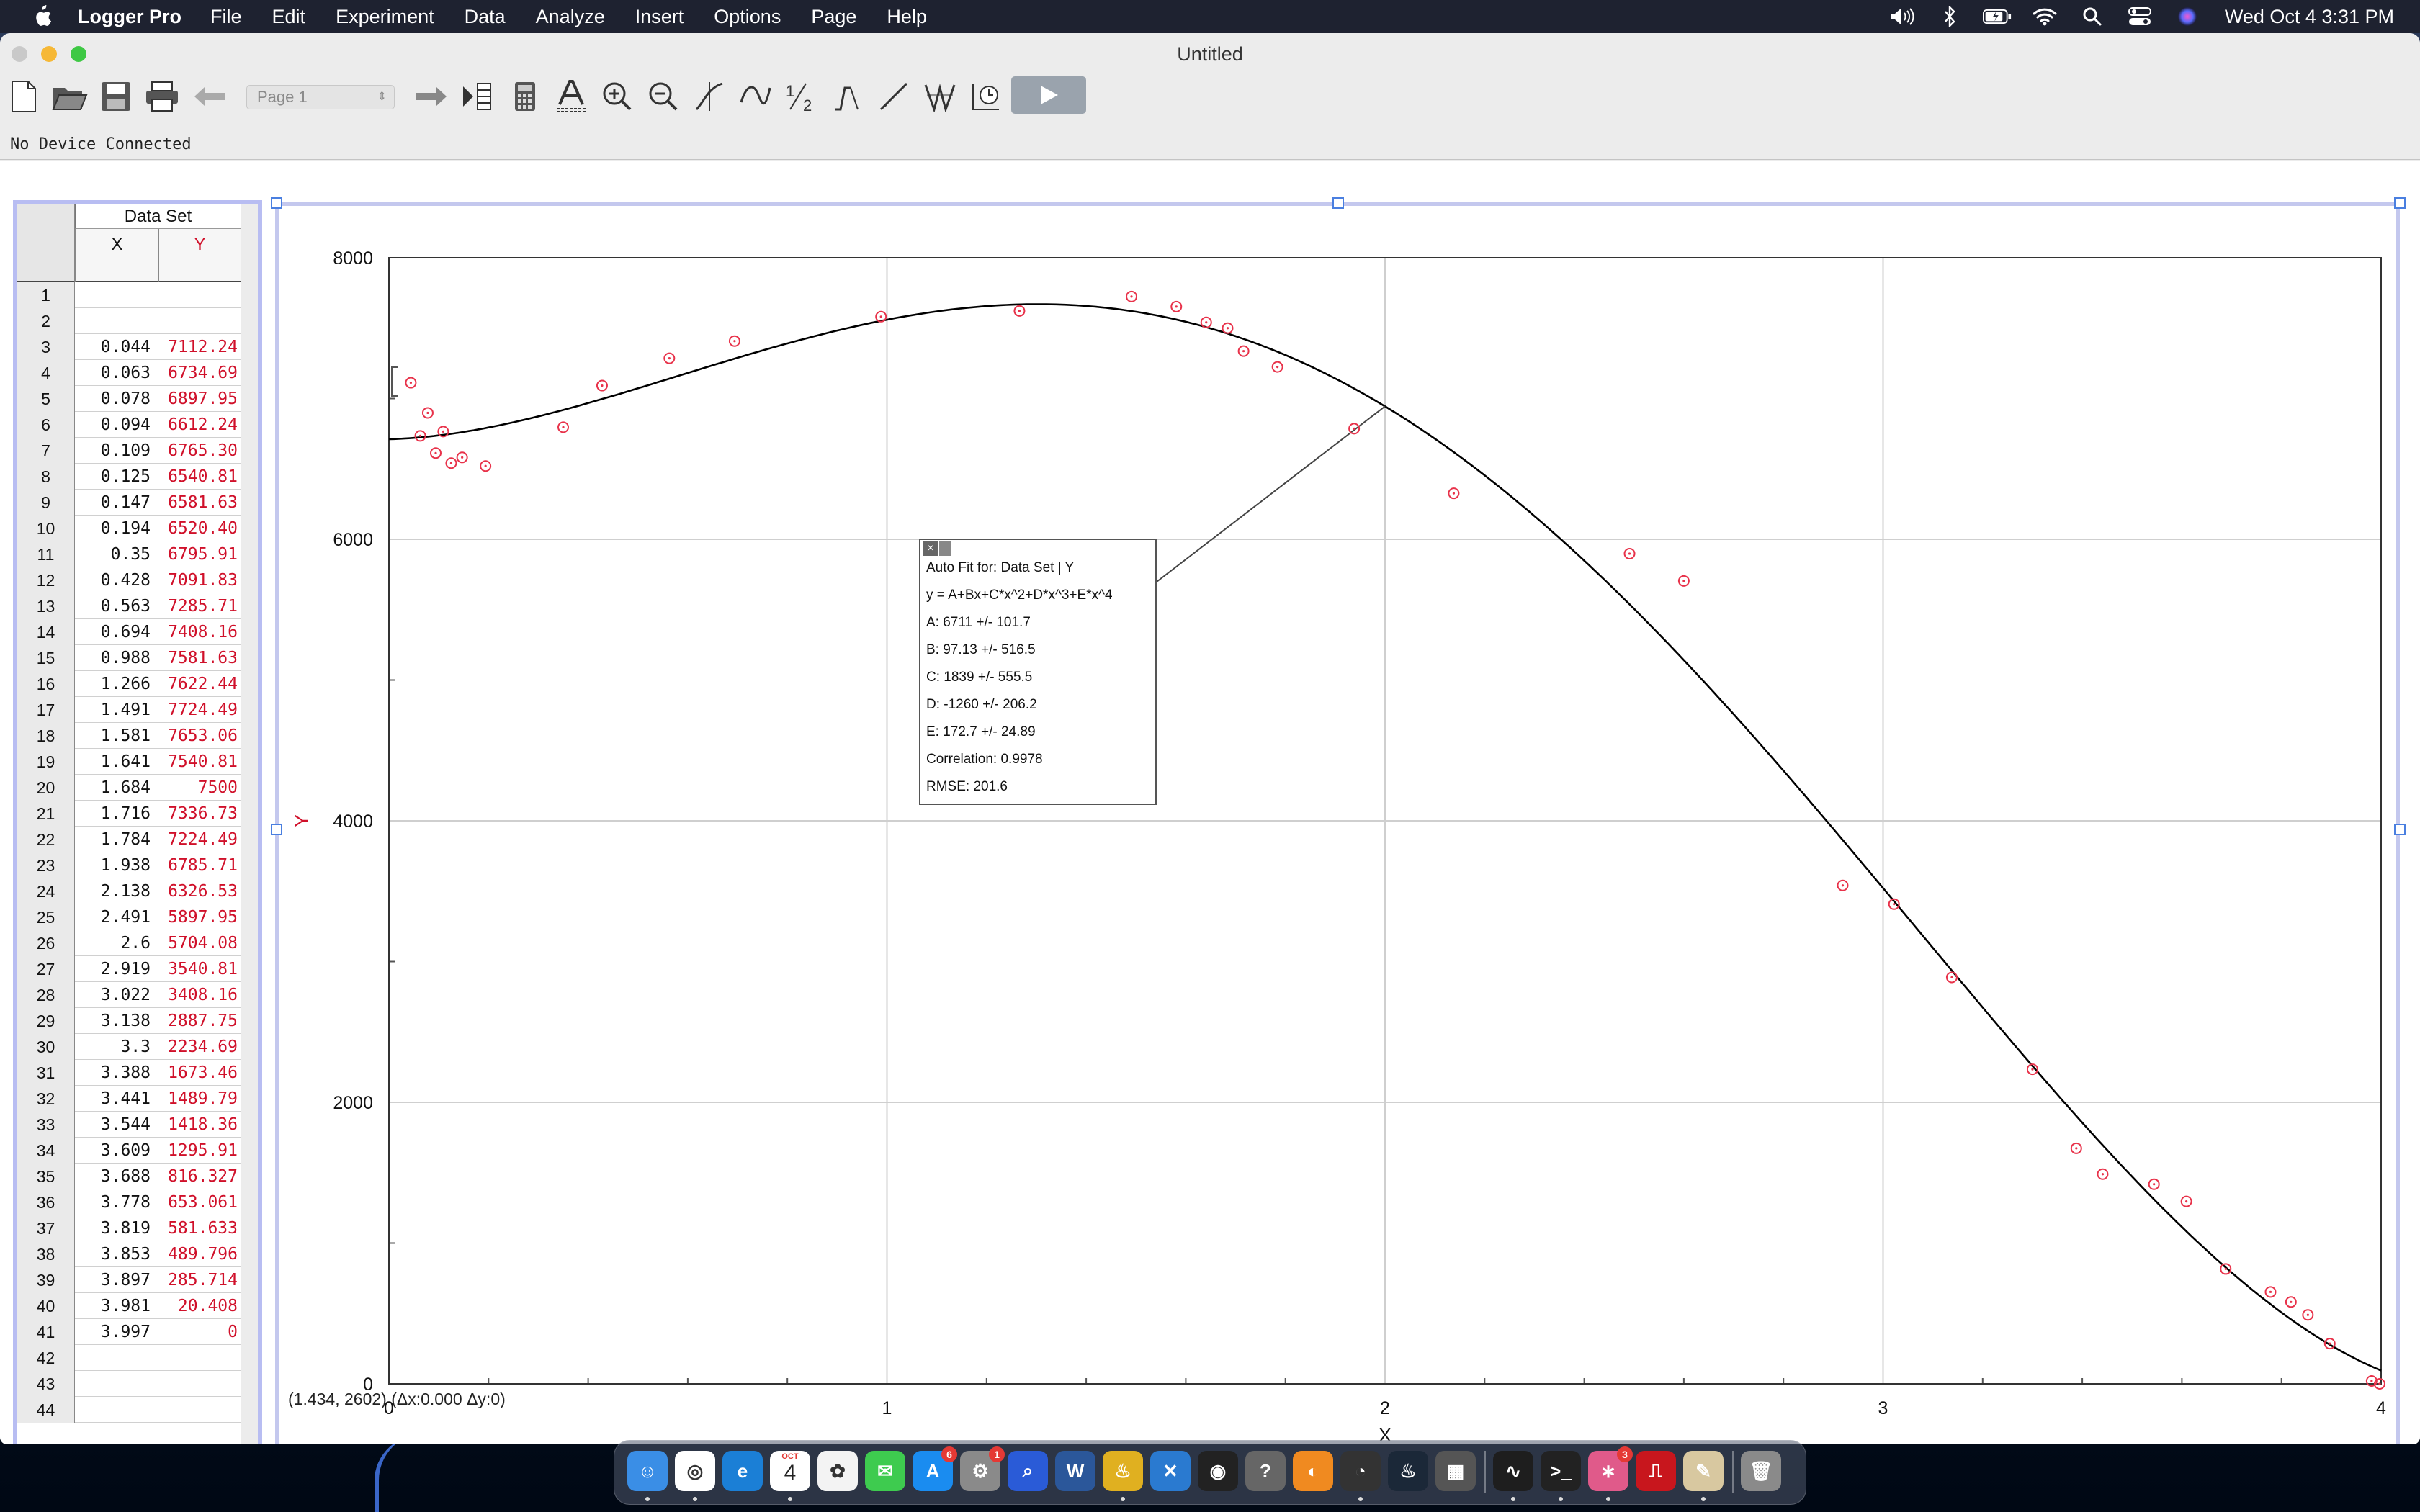 The image size is (2420, 1512). What do you see at coordinates (2187, 16) in the screenshot?
I see `siri-icon` at bounding box center [2187, 16].